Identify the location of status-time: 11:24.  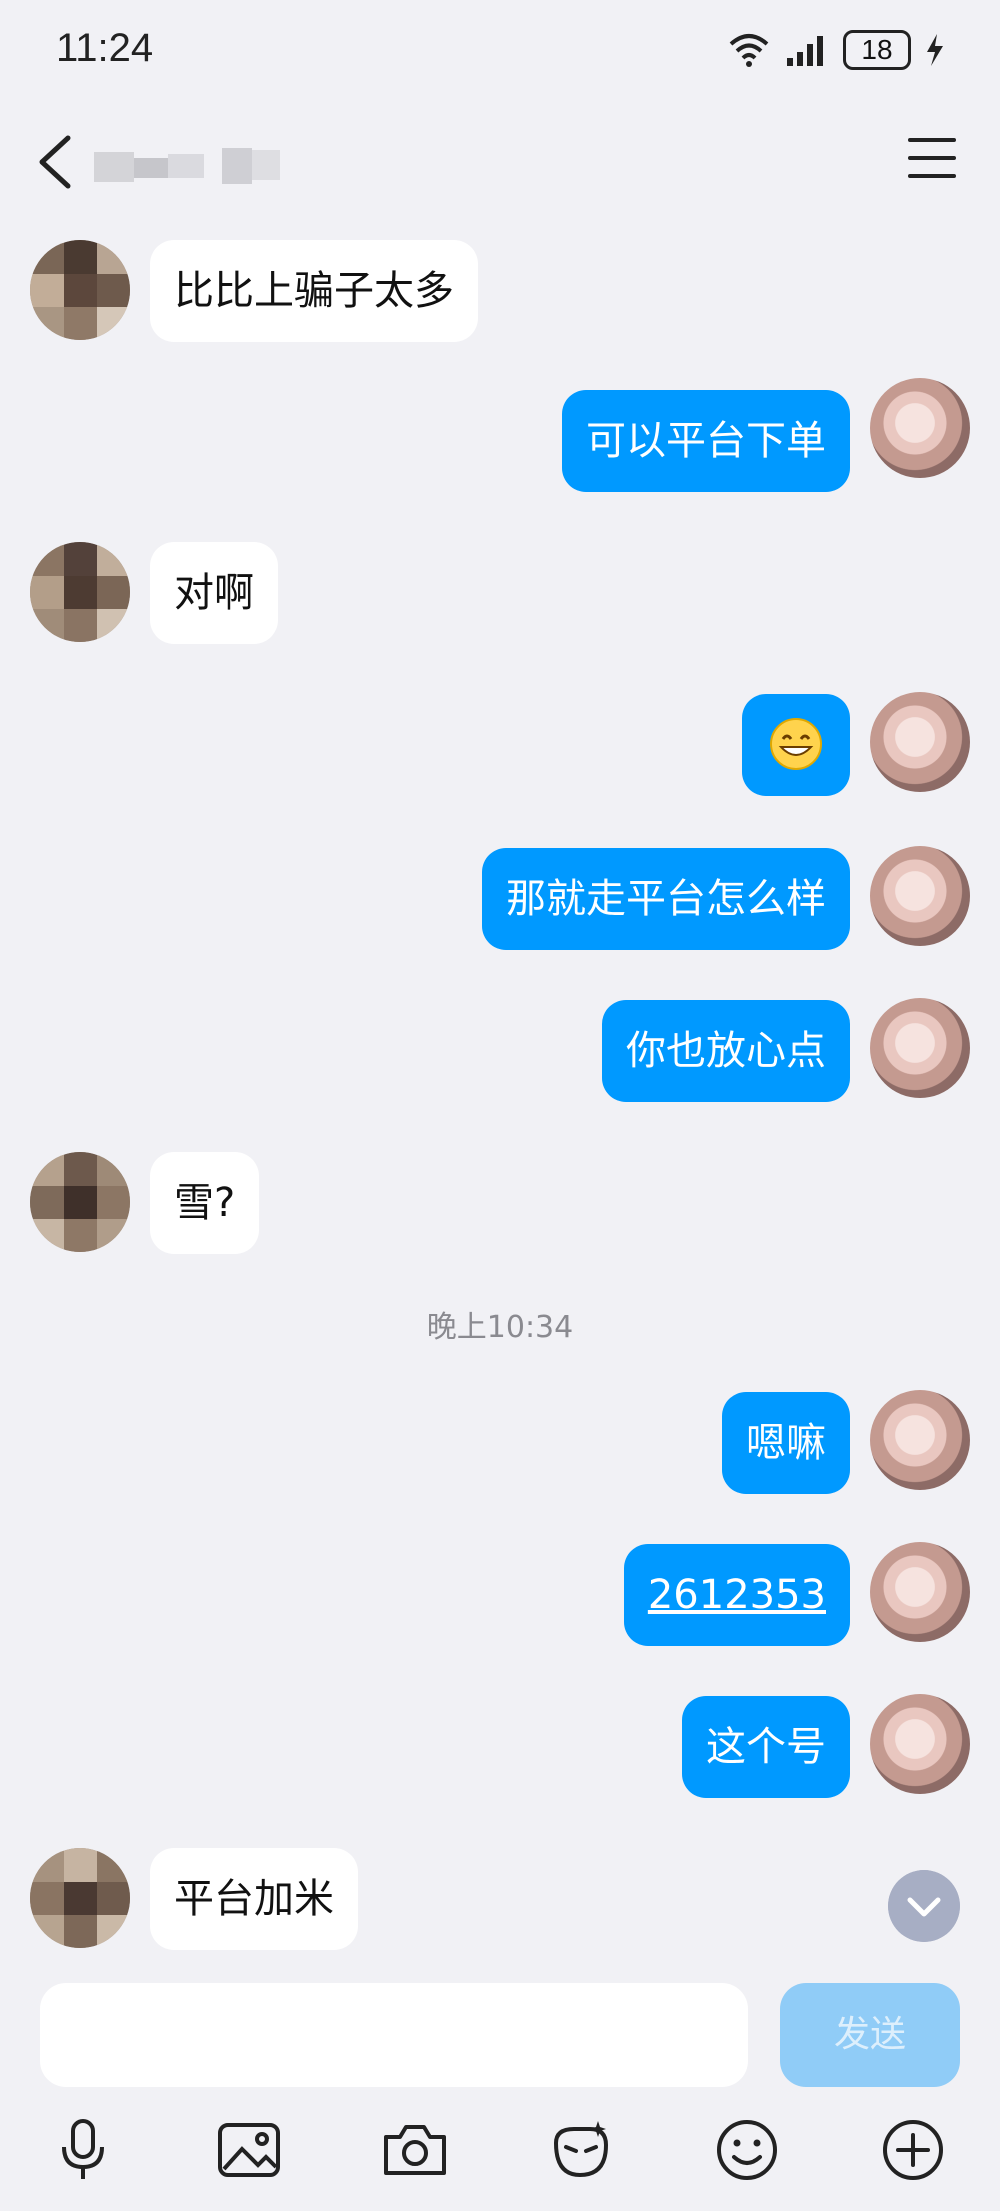
(105, 48).